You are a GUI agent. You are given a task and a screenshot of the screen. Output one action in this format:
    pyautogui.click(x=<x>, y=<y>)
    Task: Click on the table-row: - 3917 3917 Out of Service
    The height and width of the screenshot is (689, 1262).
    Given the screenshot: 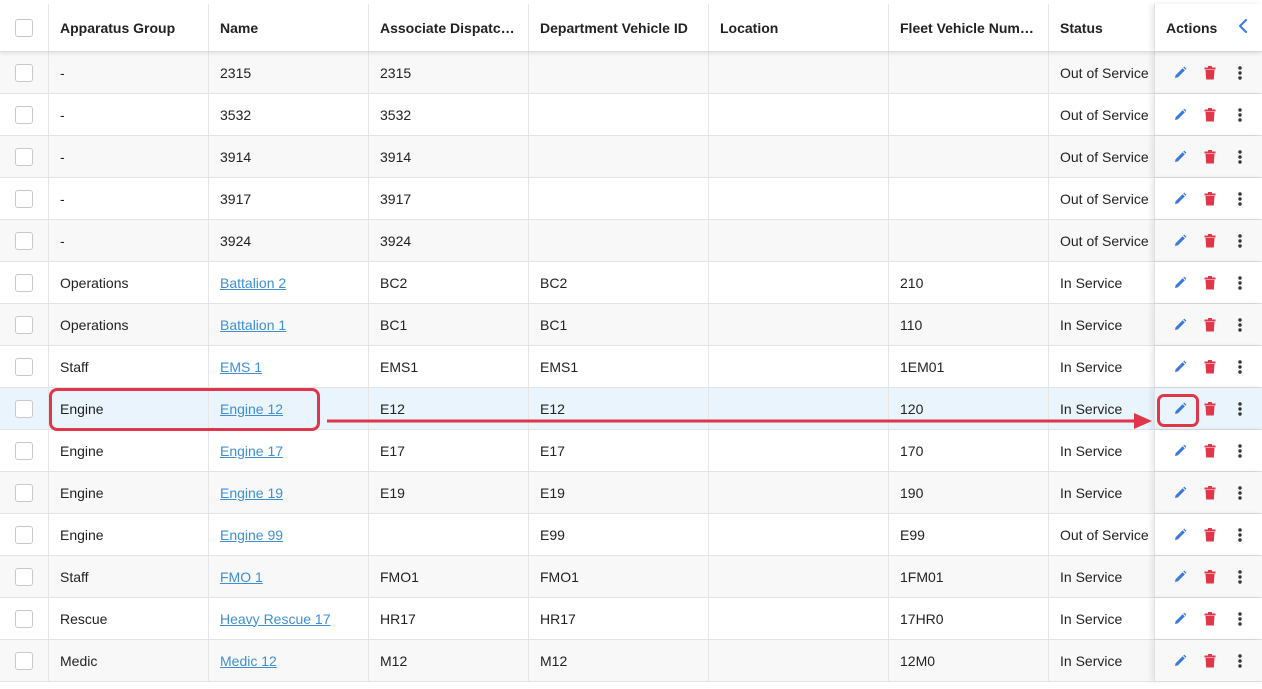 What is the action you would take?
    pyautogui.click(x=631, y=199)
    